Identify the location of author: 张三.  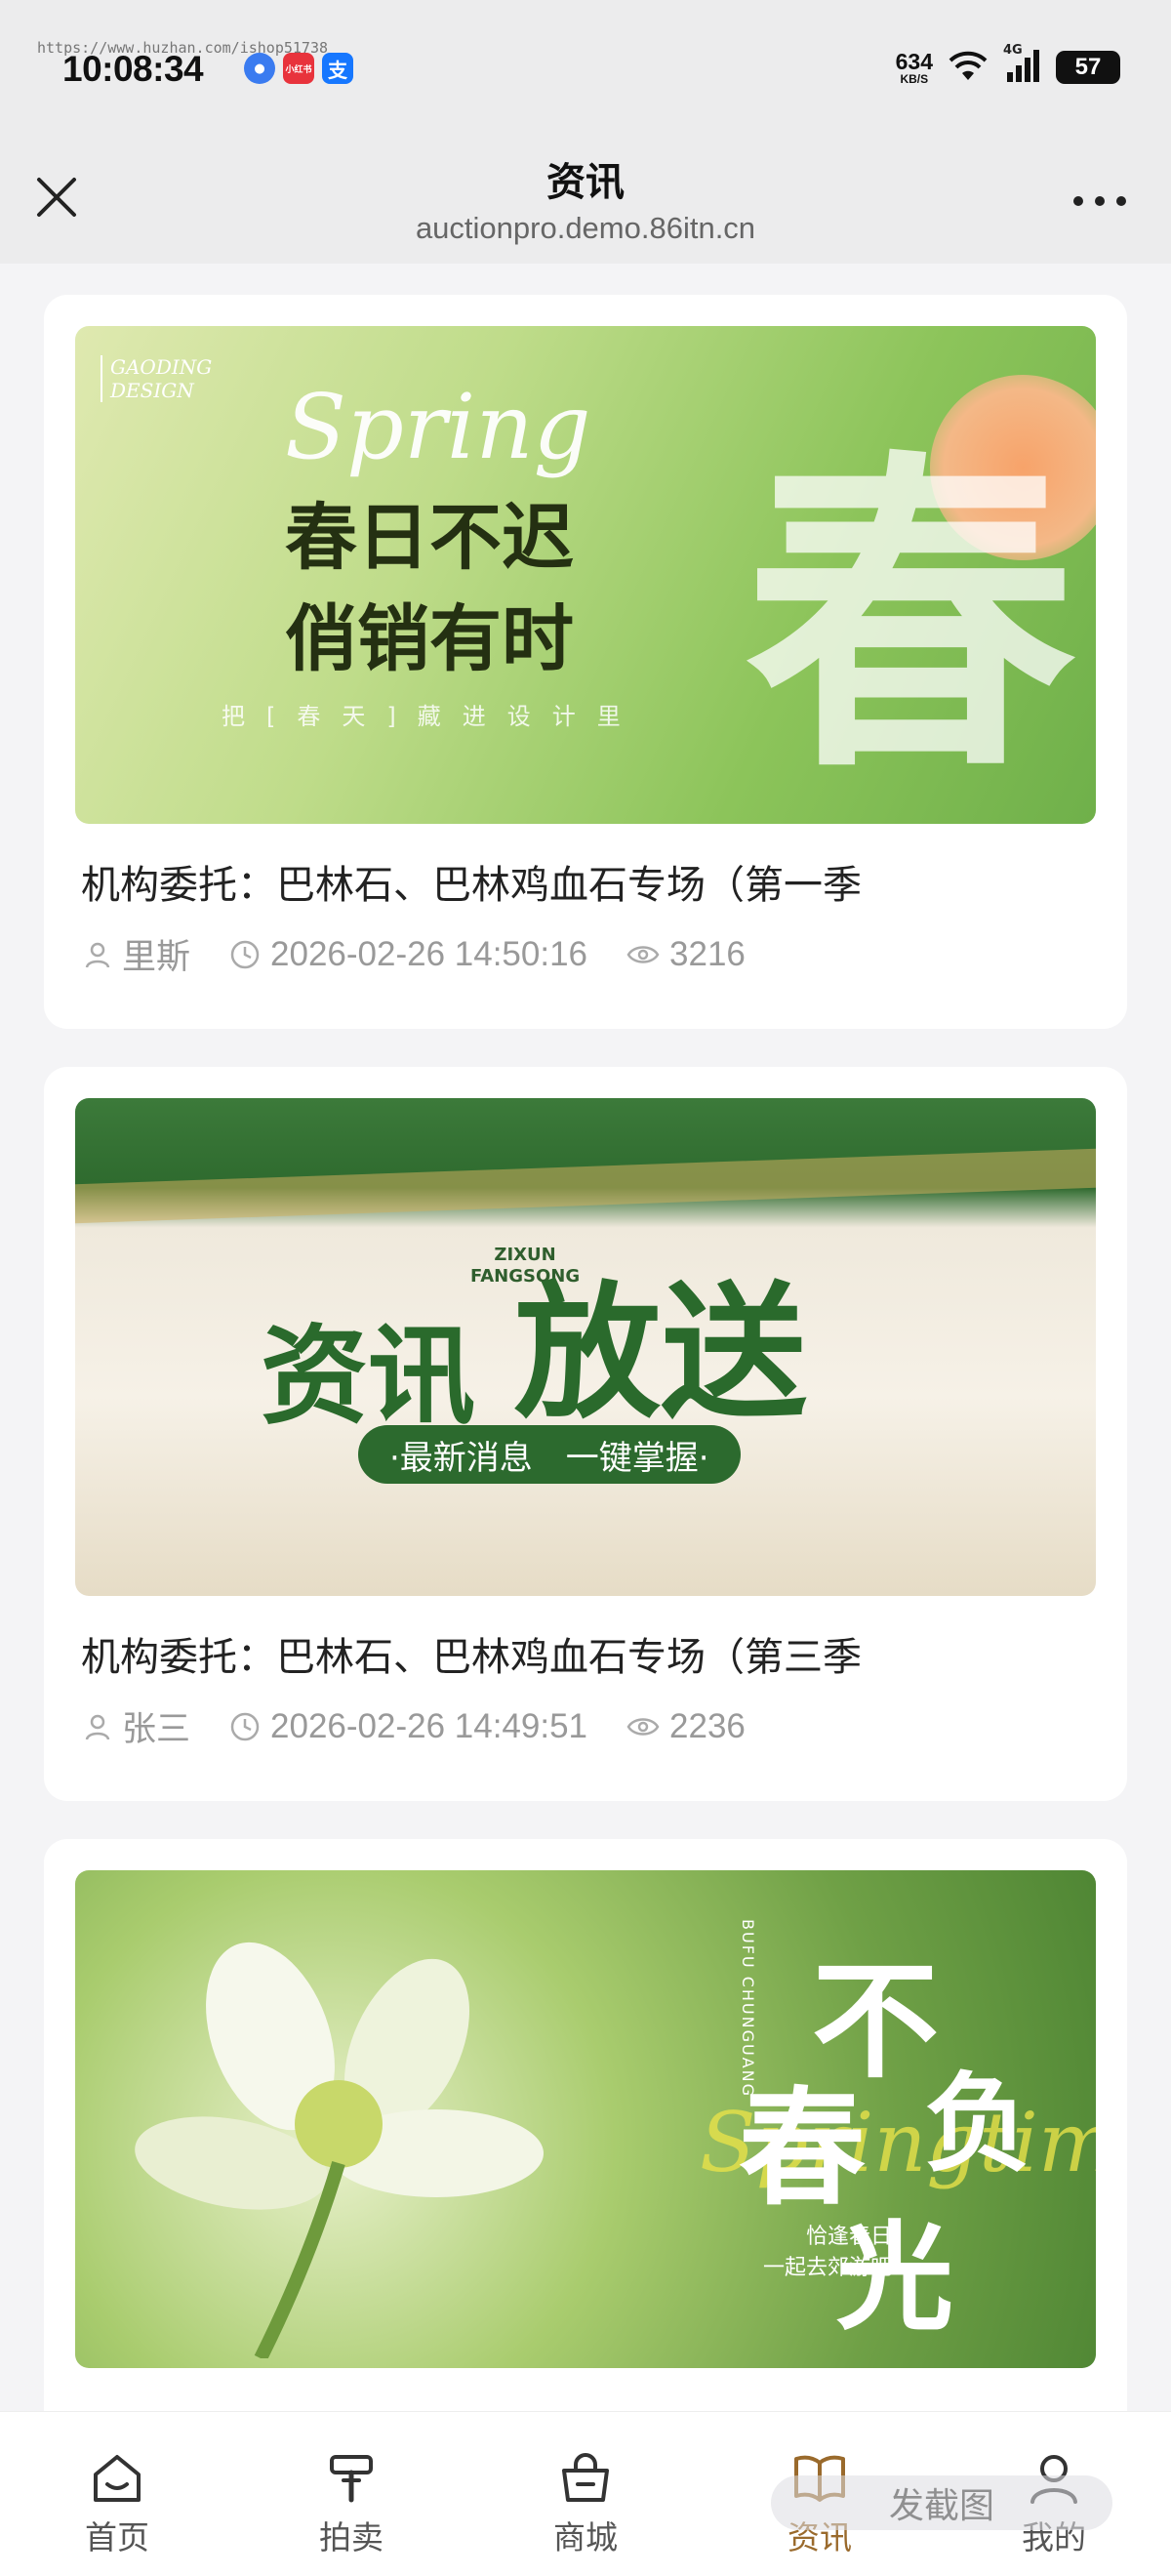
(136, 1726).